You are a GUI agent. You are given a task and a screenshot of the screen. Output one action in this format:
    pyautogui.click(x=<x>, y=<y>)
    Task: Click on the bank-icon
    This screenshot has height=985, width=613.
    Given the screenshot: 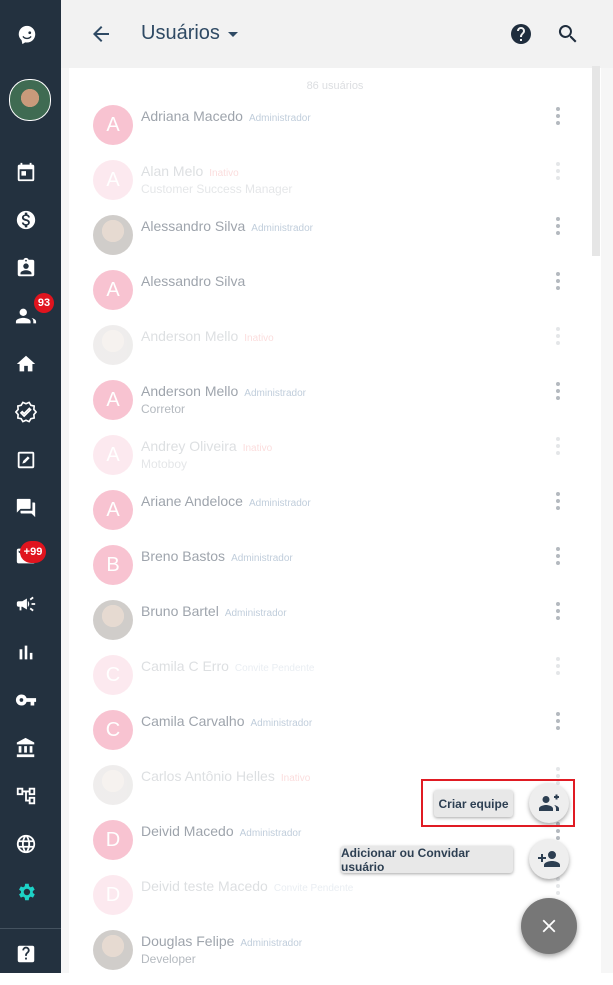 What is the action you would take?
    pyautogui.click(x=26, y=748)
    